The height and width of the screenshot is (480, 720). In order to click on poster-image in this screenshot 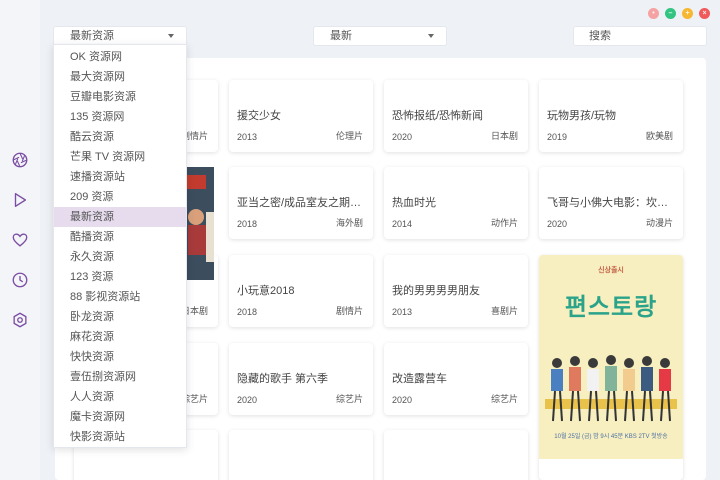, I will do `click(200, 223)`.